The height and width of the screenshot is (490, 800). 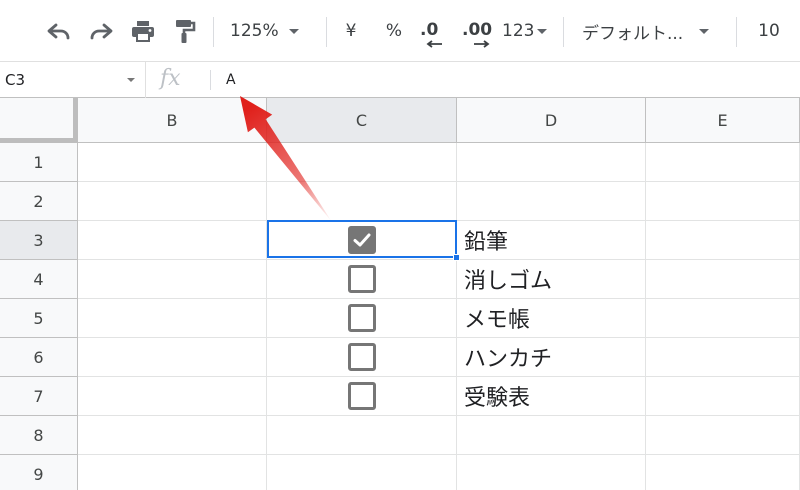 I want to click on cell-c7, so click(x=362, y=396).